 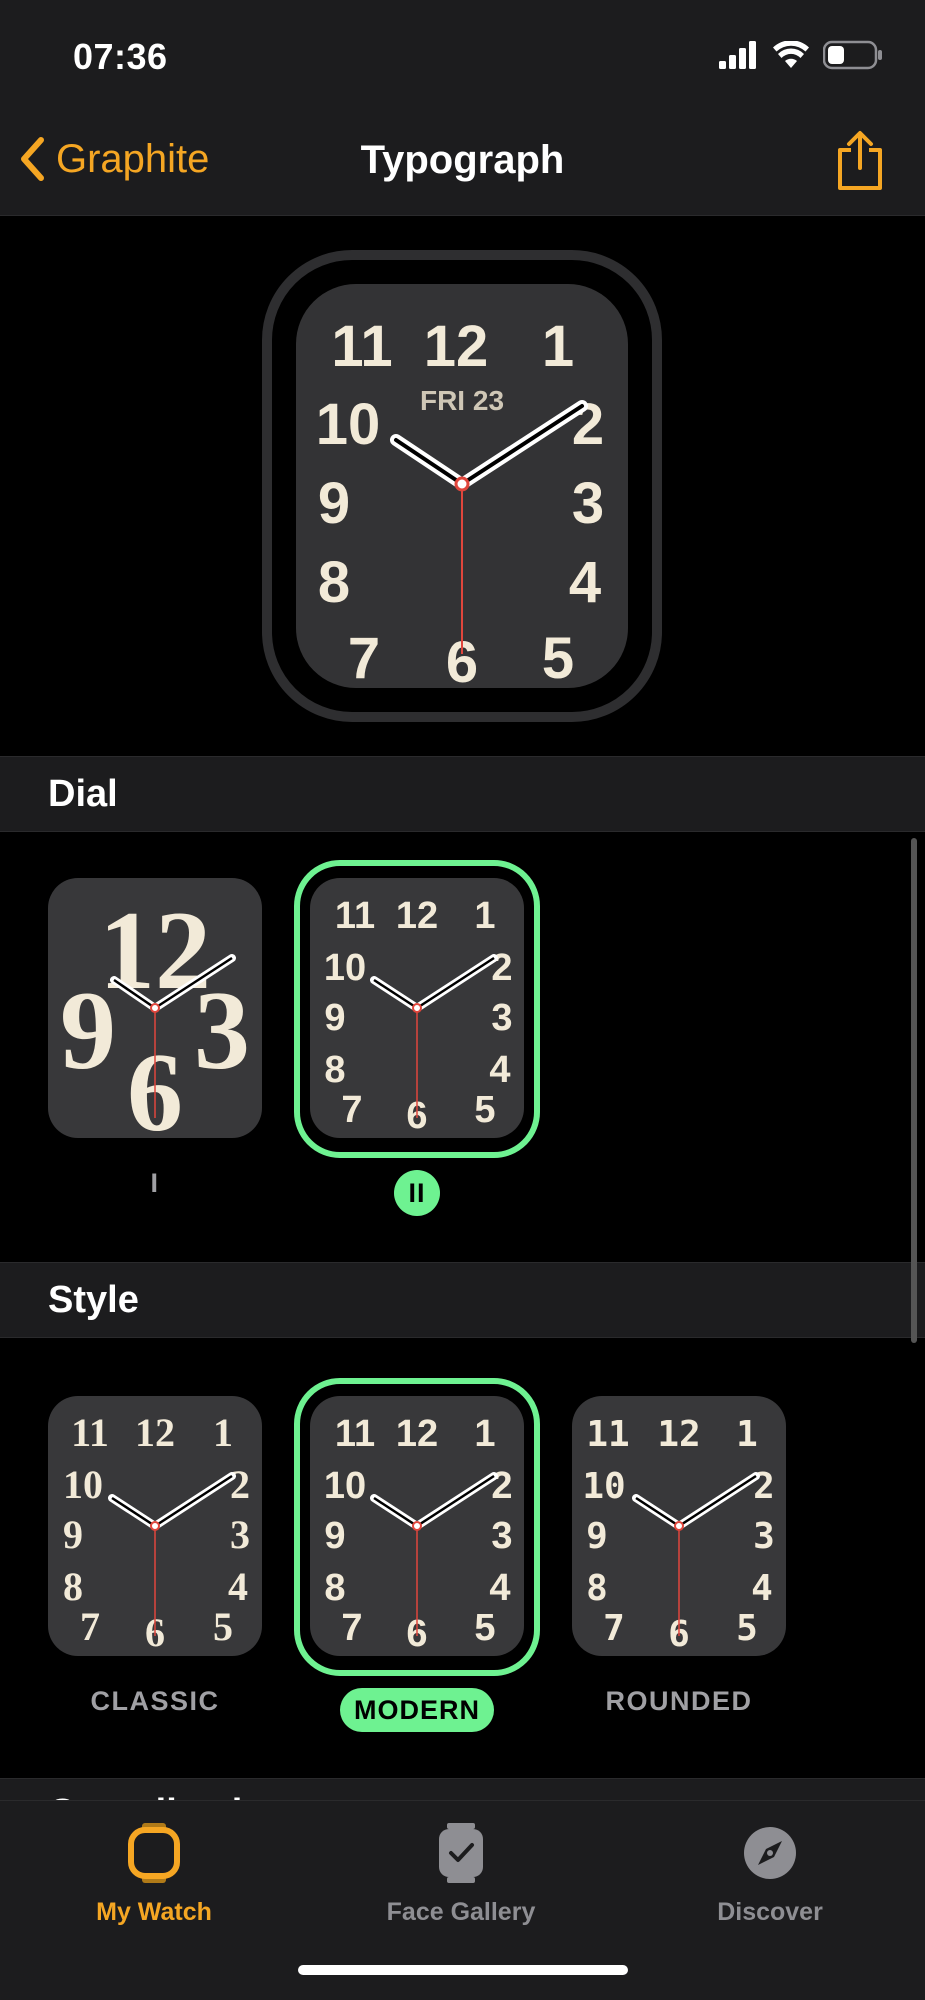 I want to click on watch-icon, so click(x=154, y=1853).